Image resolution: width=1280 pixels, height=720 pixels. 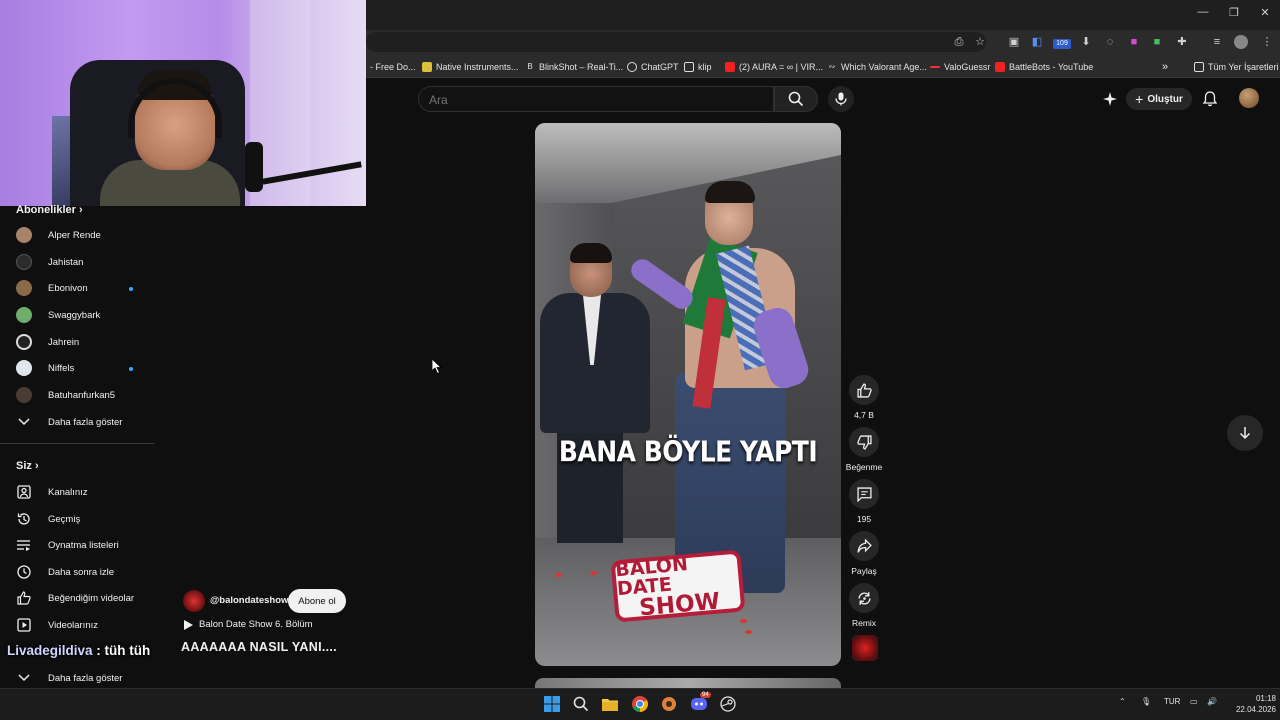 I want to click on remix-button, so click(x=864, y=598).